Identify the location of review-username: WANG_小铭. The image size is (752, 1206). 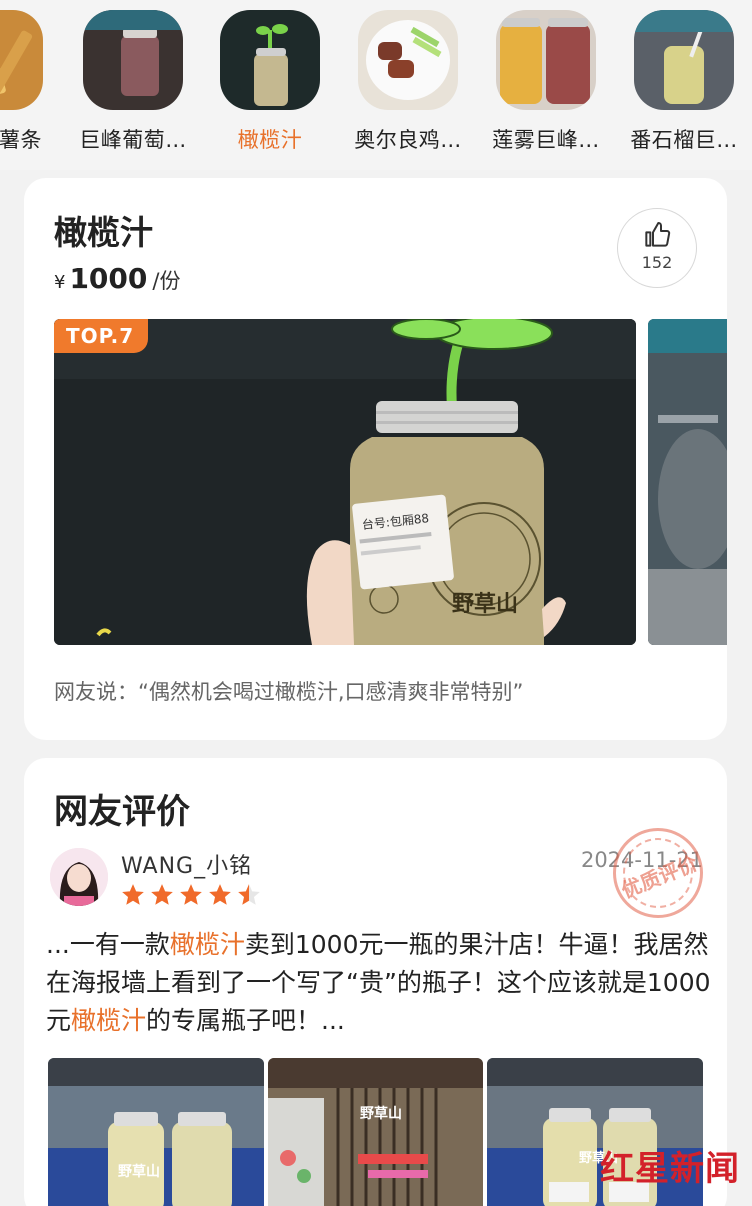
(186, 864).